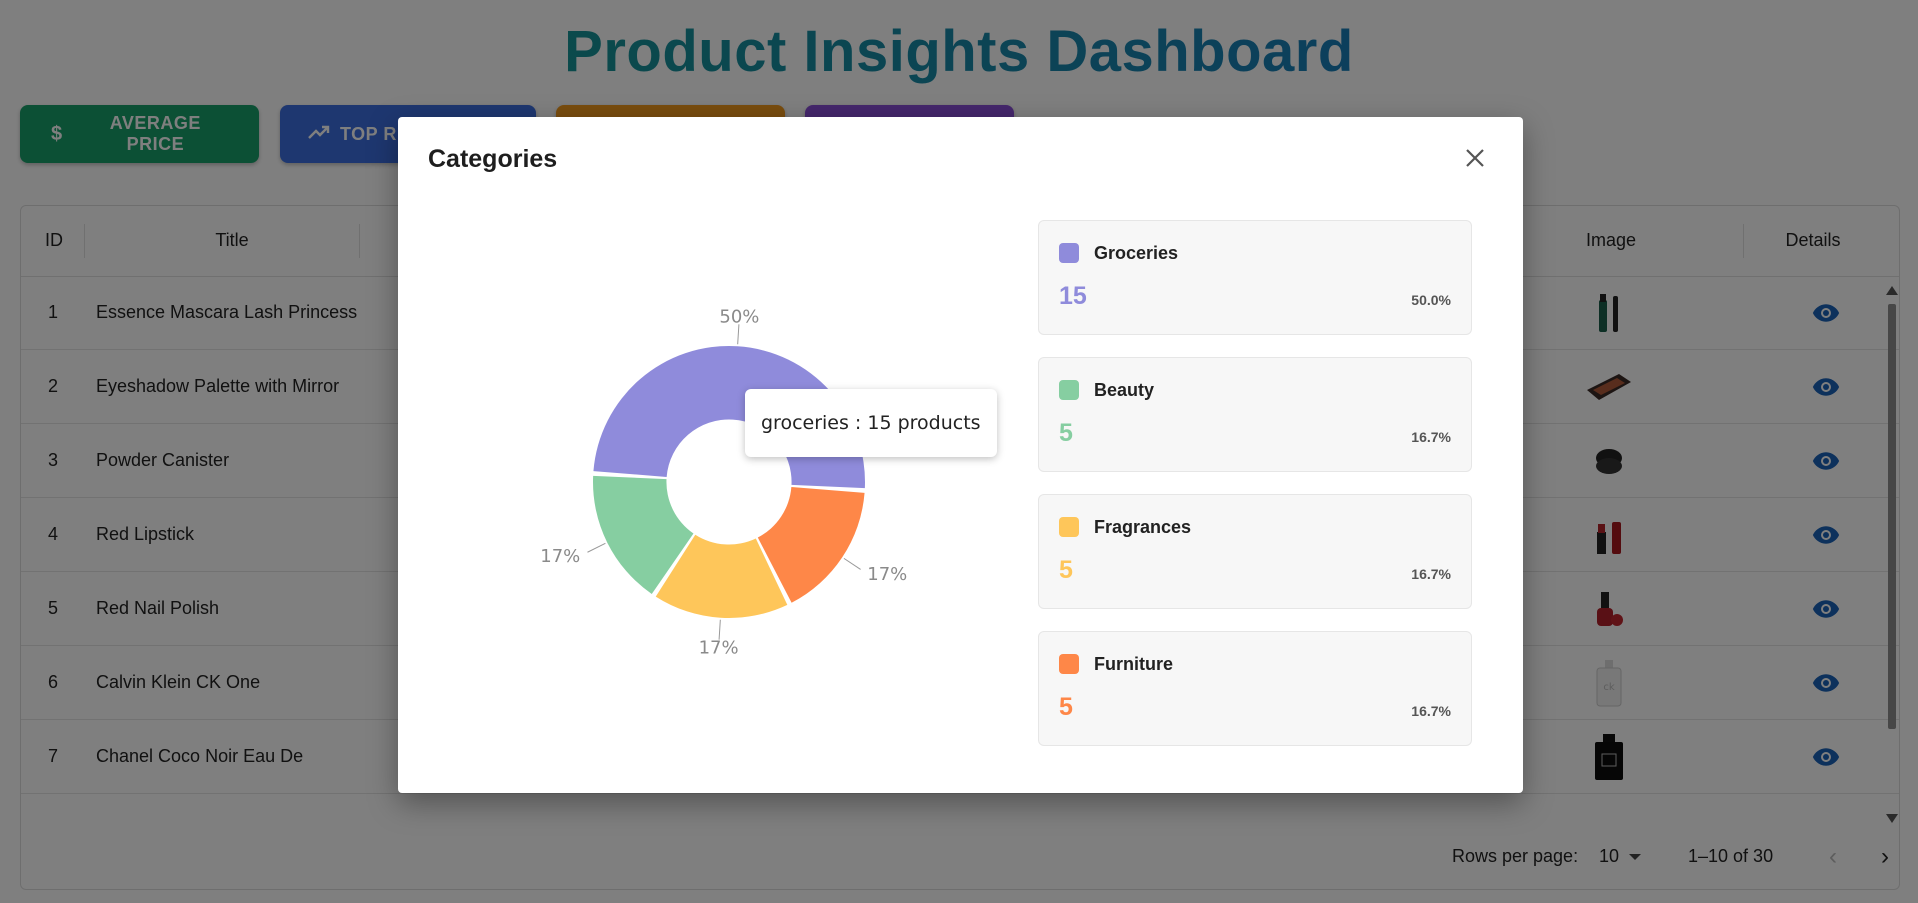 The height and width of the screenshot is (903, 1918). What do you see at coordinates (1431, 300) in the screenshot?
I see `category-percent: 50.0%` at bounding box center [1431, 300].